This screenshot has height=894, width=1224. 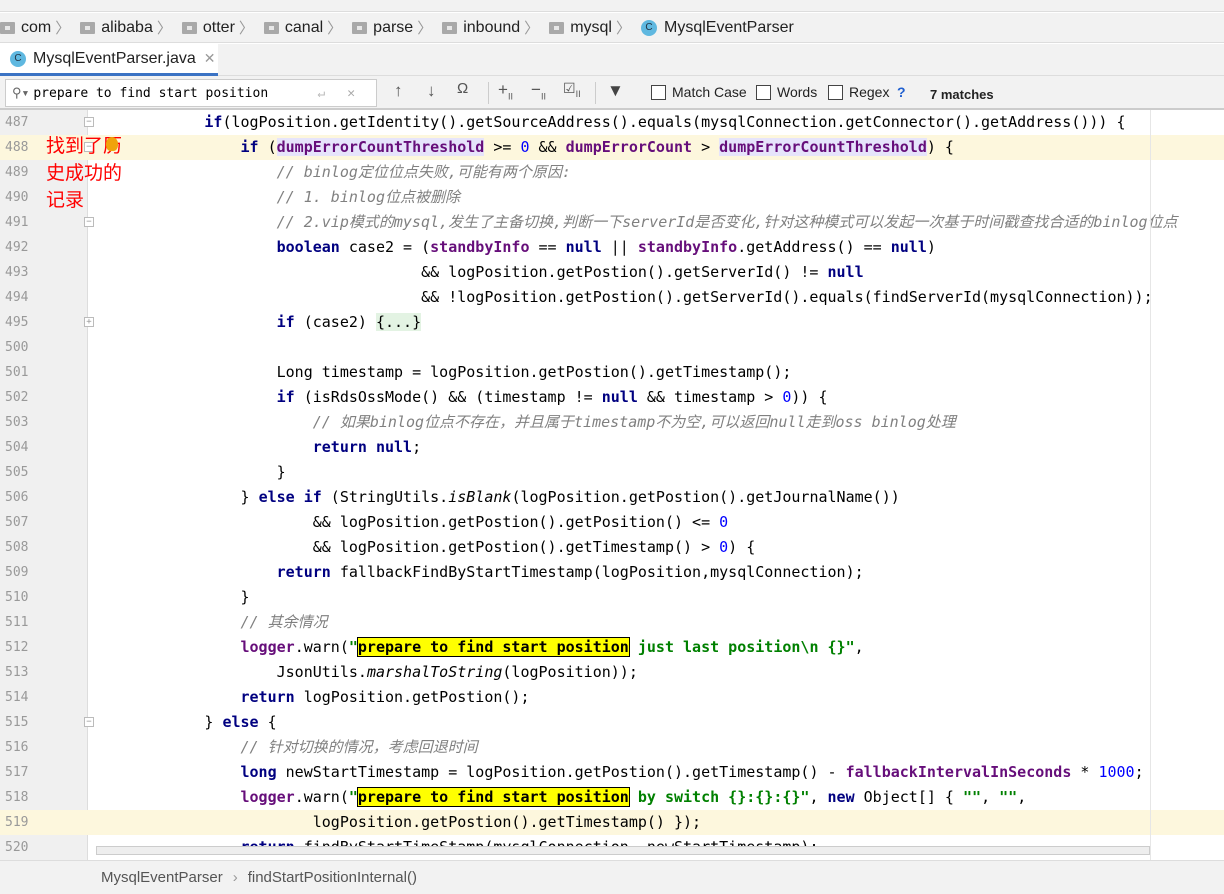 I want to click on code-token: "", so click(x=1008, y=797).